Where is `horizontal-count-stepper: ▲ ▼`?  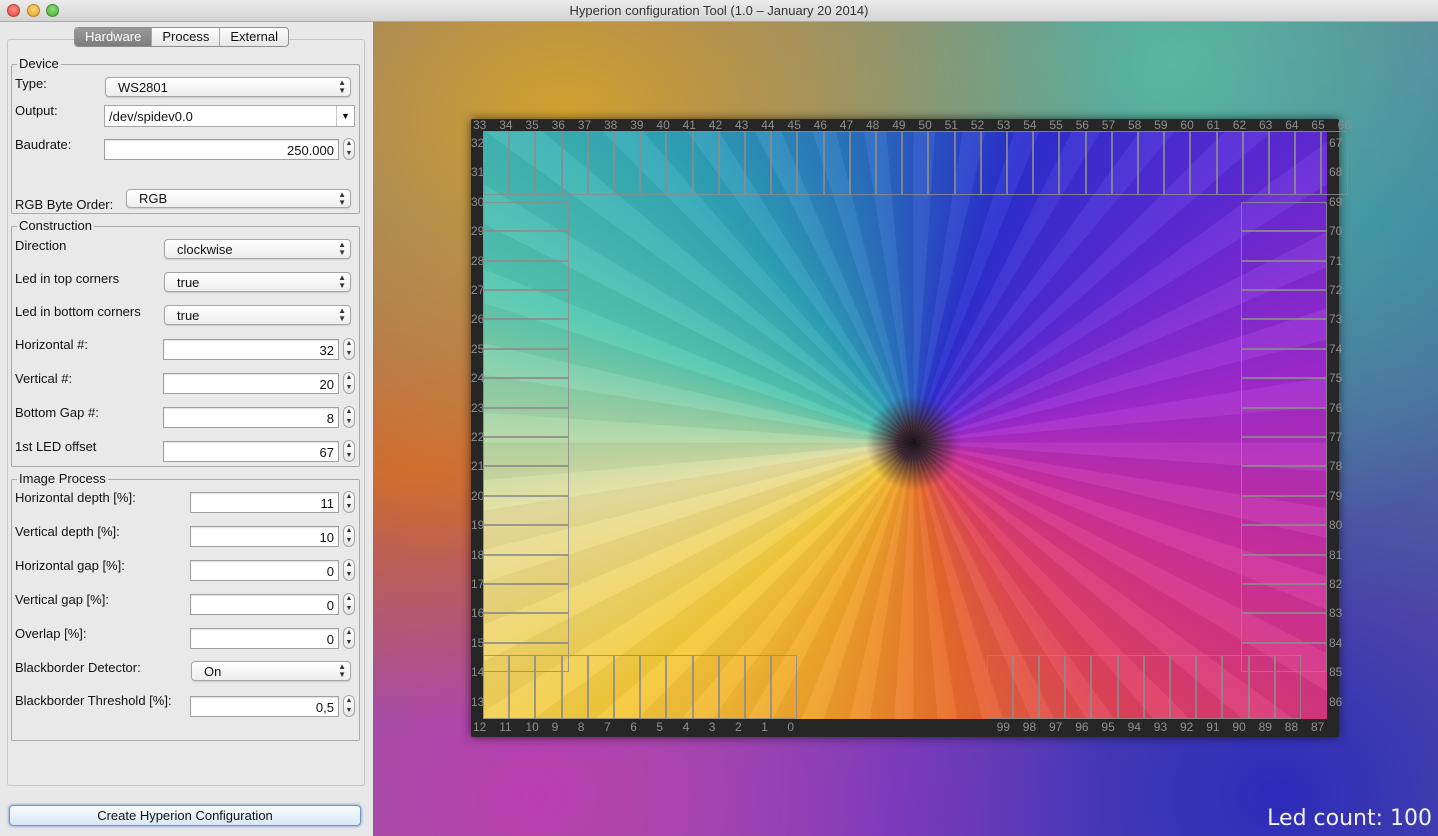 horizontal-count-stepper: ▲ ▼ is located at coordinates (349, 349).